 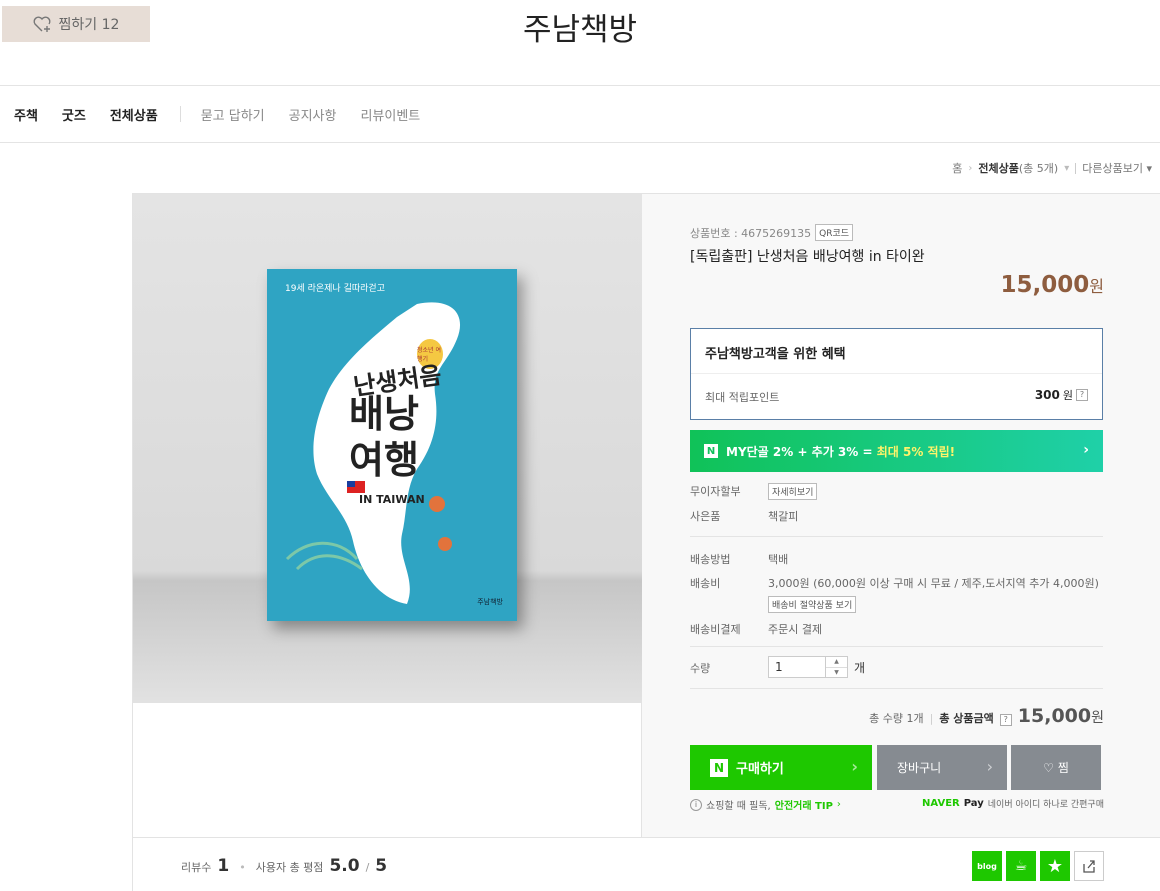 I want to click on npay-membership-banner: N MY단골 2% + 추가 3% = 최대 5% 적립! ›, so click(x=896, y=451).